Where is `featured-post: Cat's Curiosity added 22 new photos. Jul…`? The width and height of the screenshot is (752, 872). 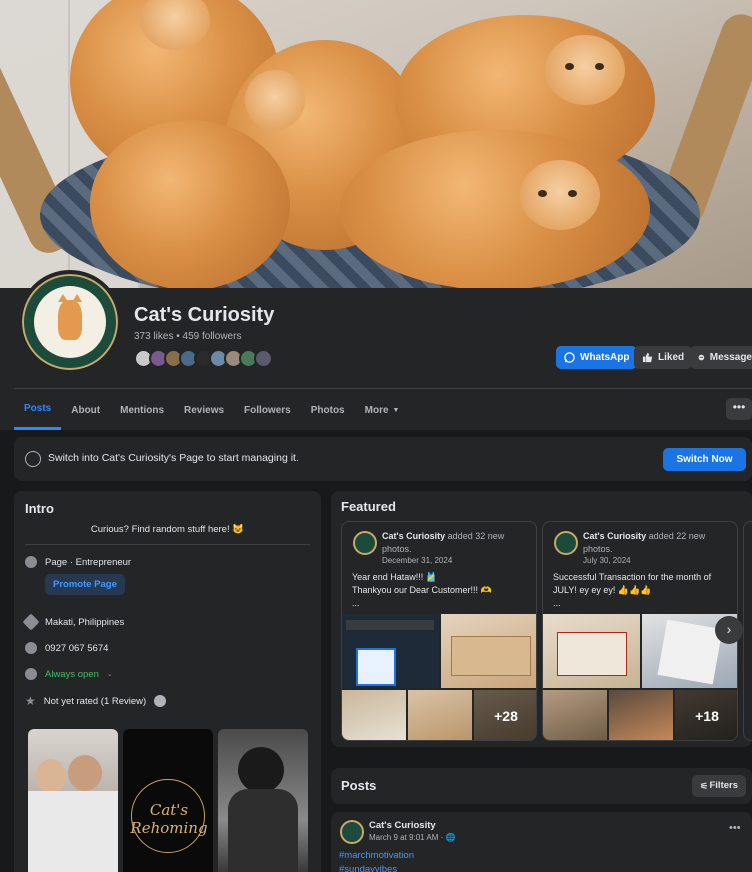 featured-post: Cat's Curiosity added 22 new photos. Jul… is located at coordinates (640, 631).